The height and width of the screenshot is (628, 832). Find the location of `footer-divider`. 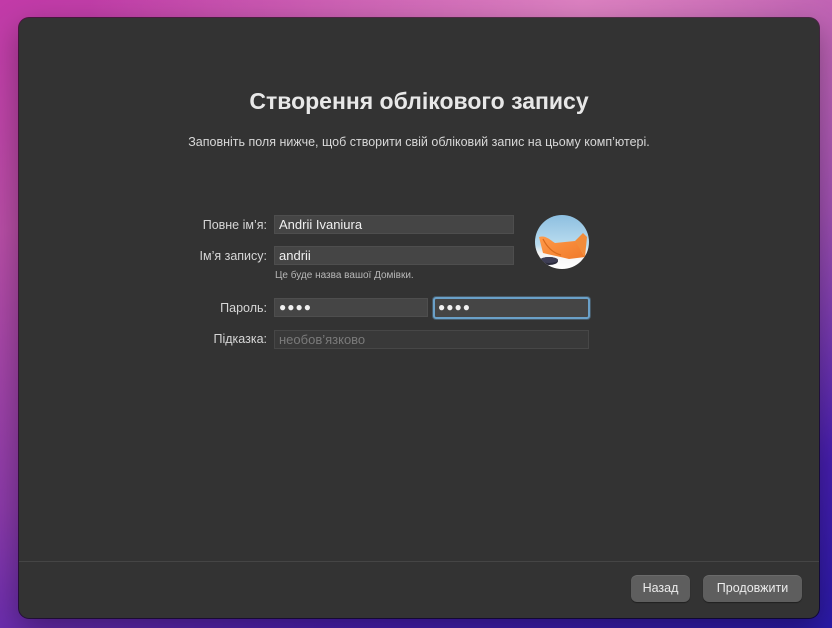

footer-divider is located at coordinates (419, 561).